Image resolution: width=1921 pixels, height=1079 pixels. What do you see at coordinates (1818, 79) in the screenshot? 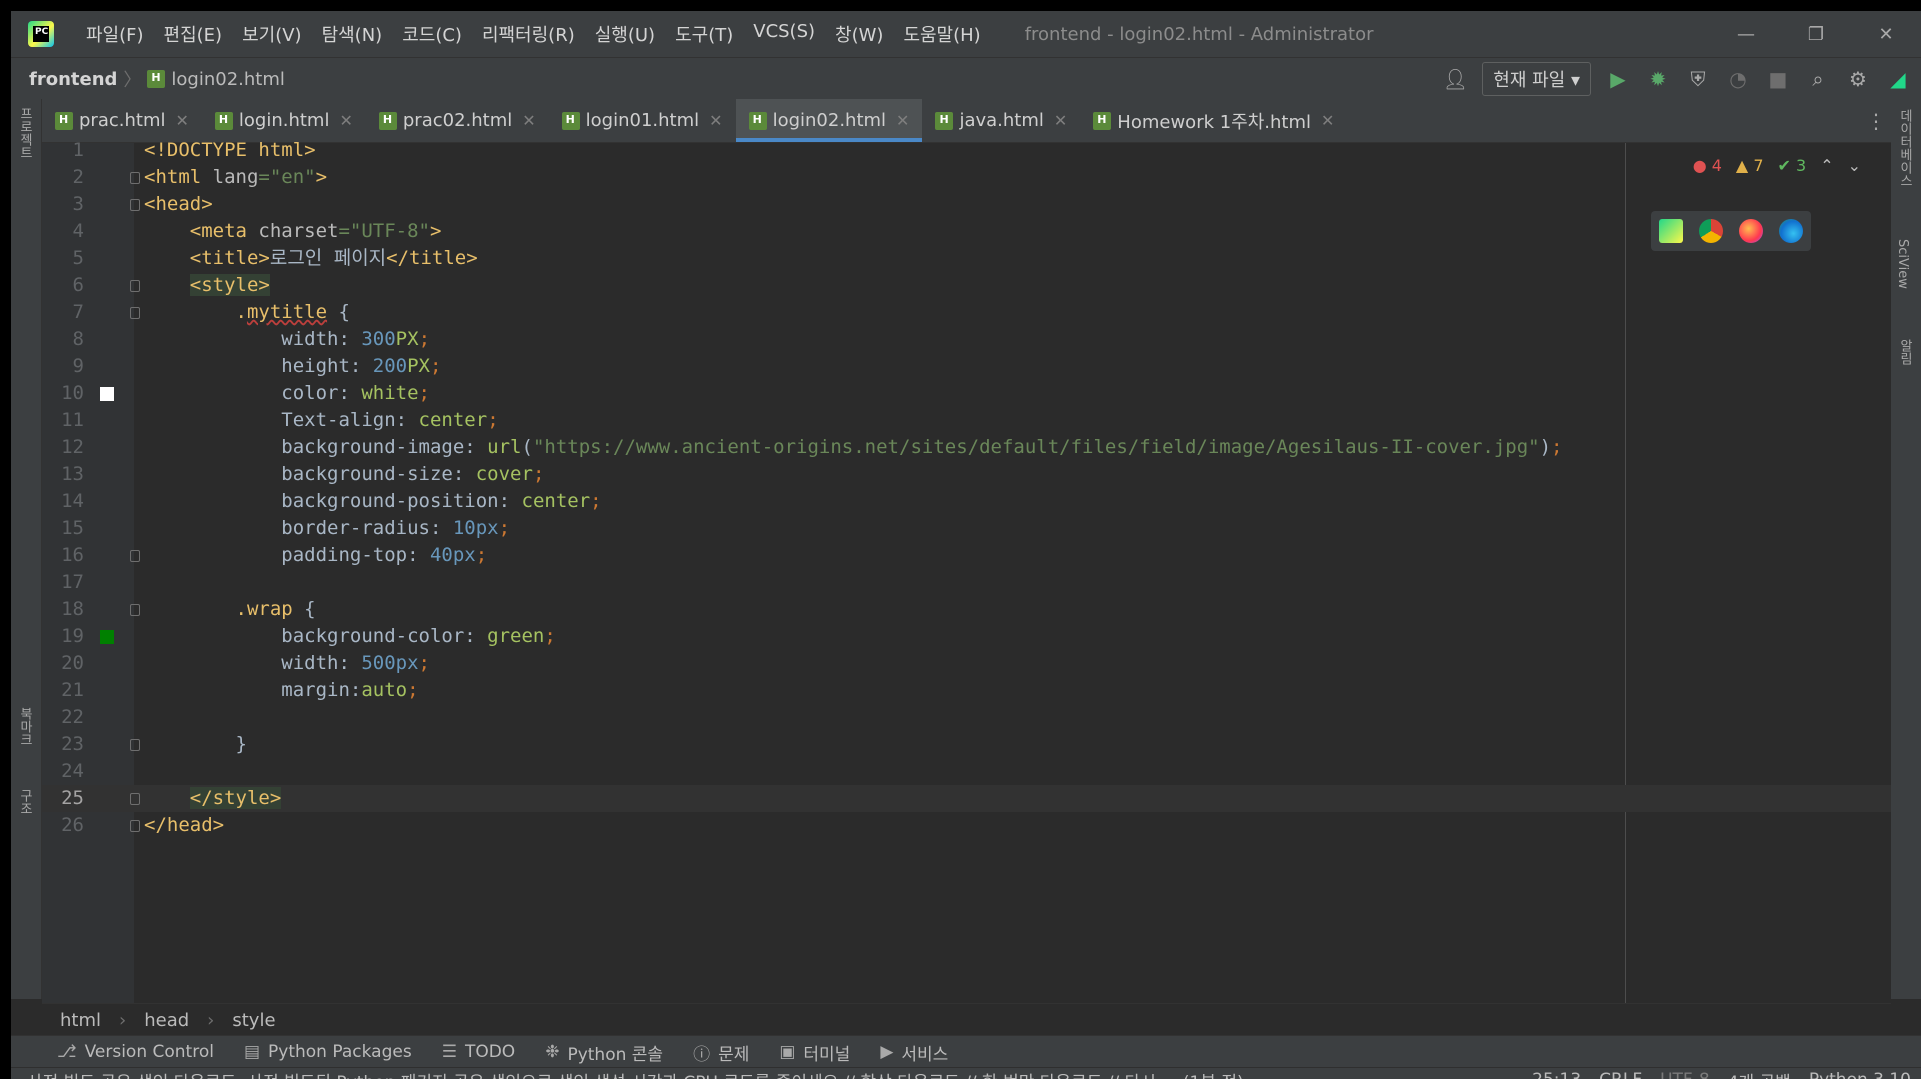
I see `search-icon: ⌕` at bounding box center [1818, 79].